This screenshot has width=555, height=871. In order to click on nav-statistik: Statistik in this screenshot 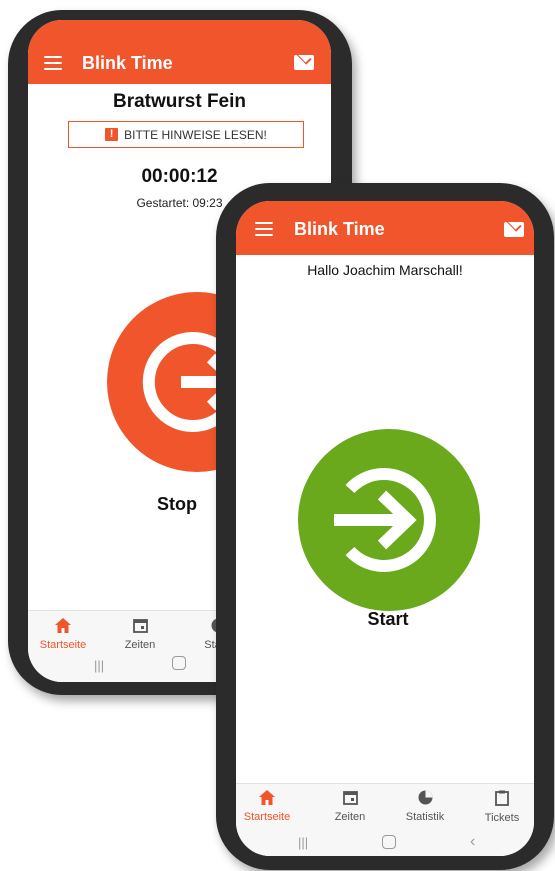, I will do `click(425, 806)`.